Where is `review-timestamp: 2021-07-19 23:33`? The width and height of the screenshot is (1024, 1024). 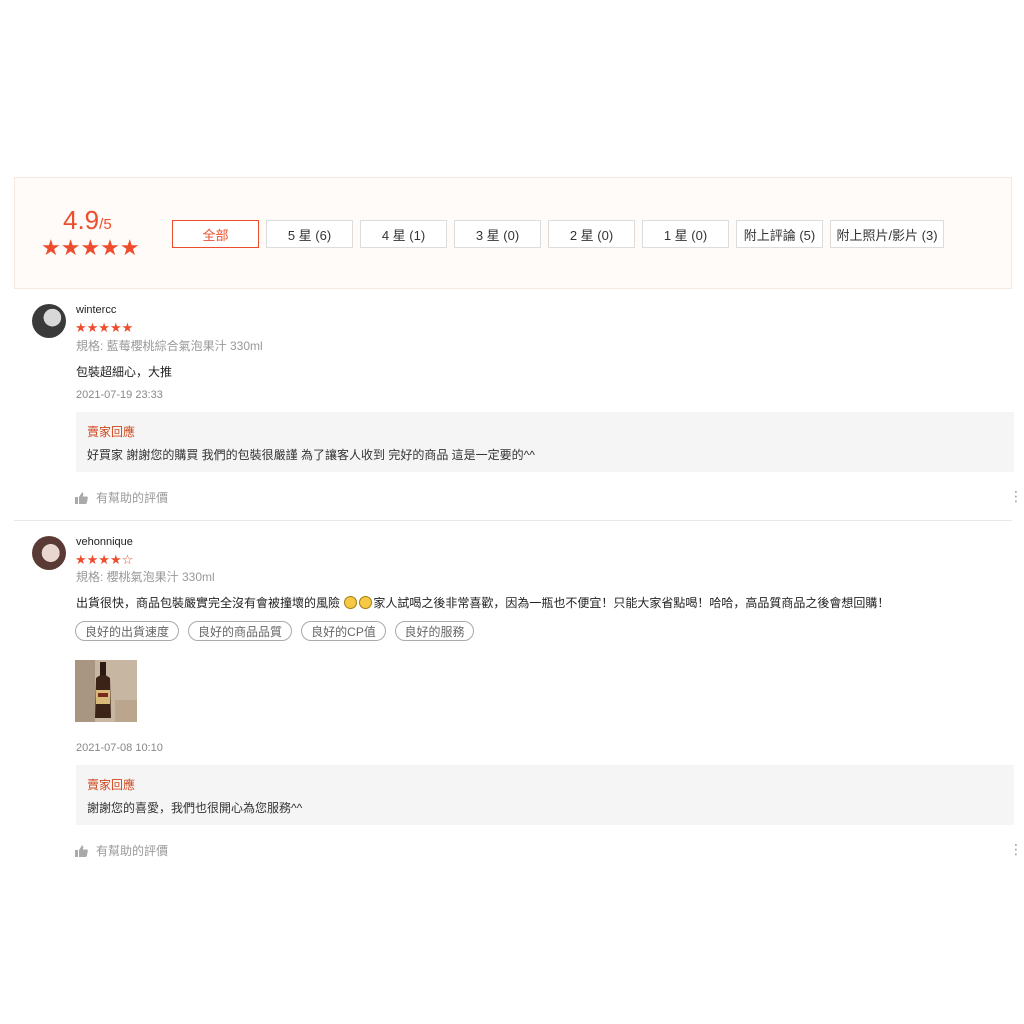 review-timestamp: 2021-07-19 23:33 is located at coordinates (119, 395).